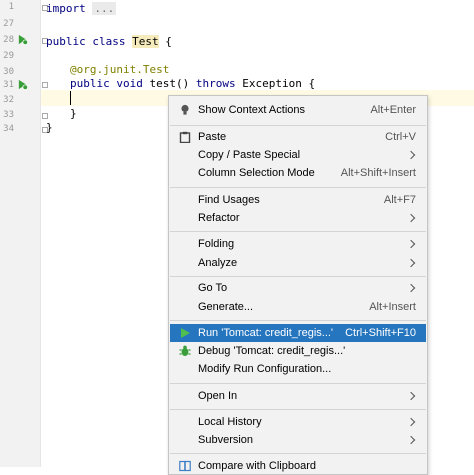  Describe the element at coordinates (145, 41) in the screenshot. I see `class-name: Test` at that location.